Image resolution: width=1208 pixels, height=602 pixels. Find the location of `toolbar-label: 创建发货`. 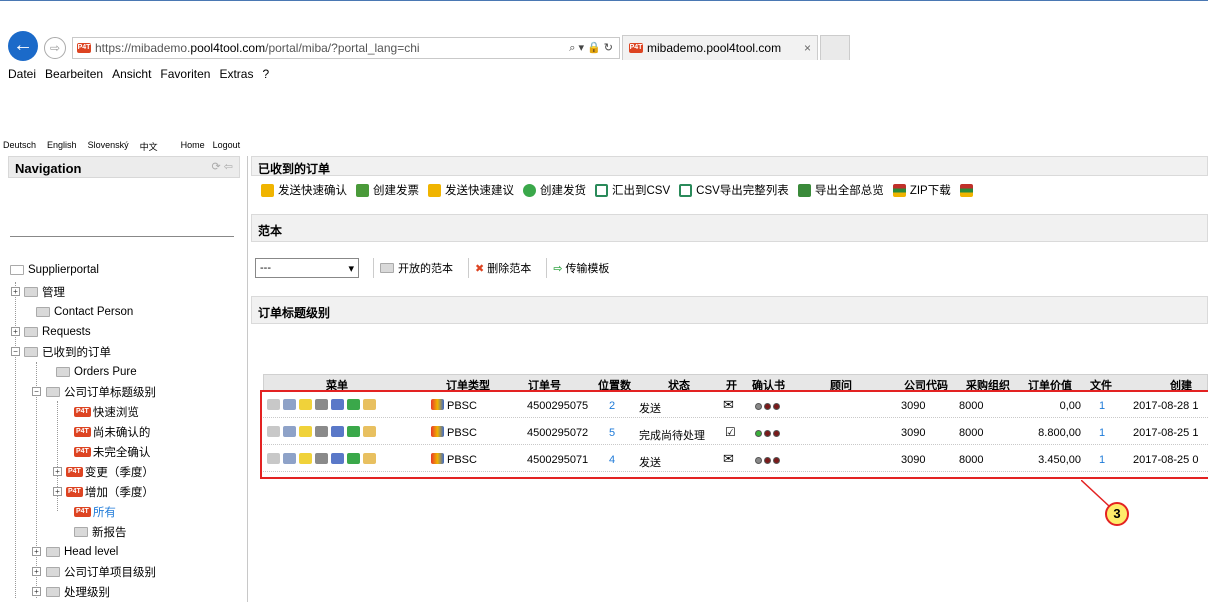

toolbar-label: 创建发货 is located at coordinates (563, 191).